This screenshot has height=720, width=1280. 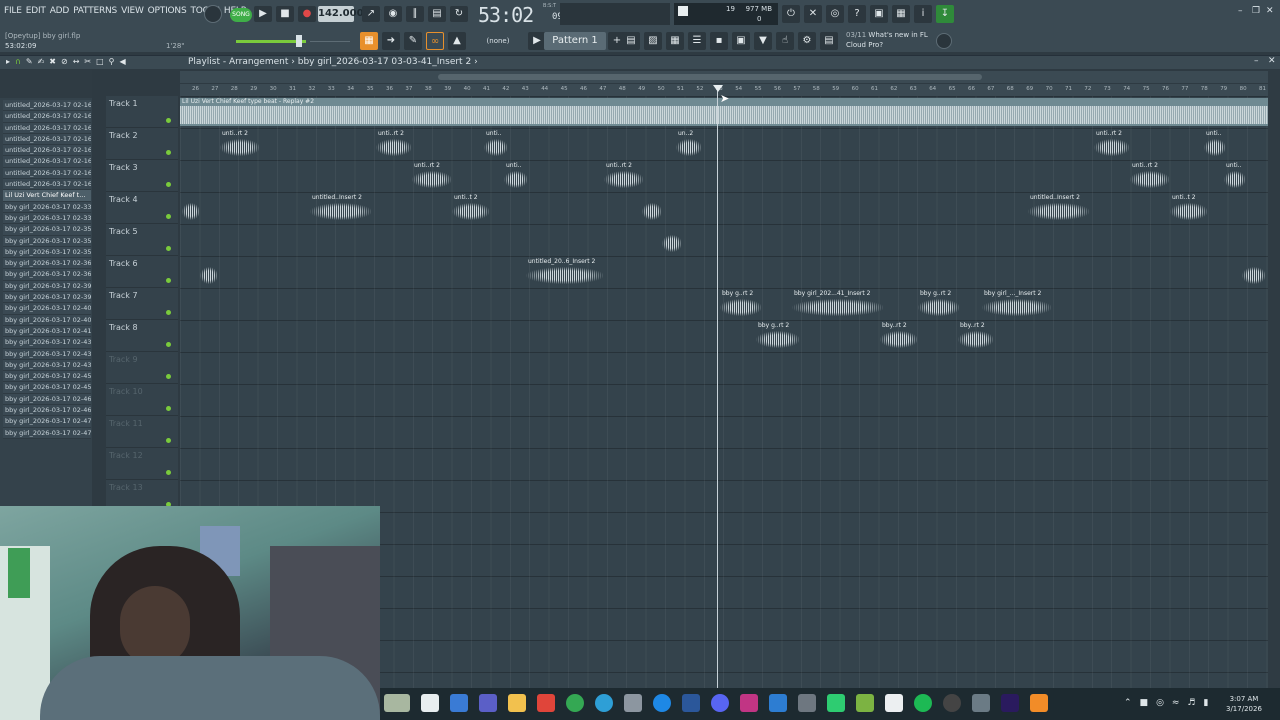 I want to click on track-header: Track 12, so click(x=142, y=464).